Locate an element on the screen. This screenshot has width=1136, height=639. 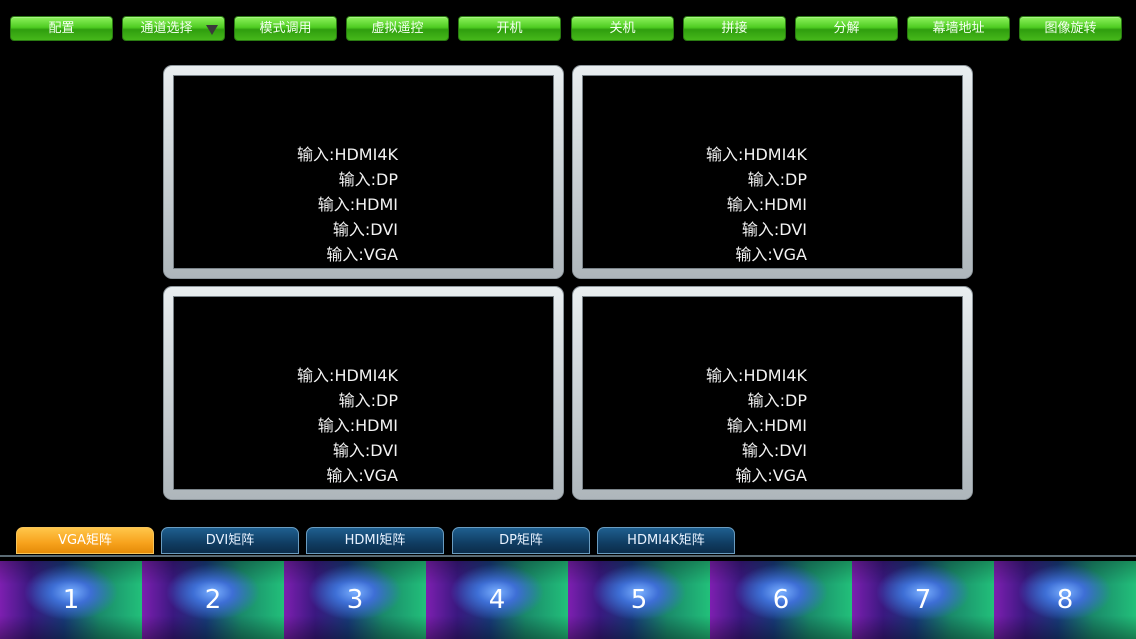
tab-hdmi4k-matrix: HDMI4K矩阵 is located at coordinates (666, 540).